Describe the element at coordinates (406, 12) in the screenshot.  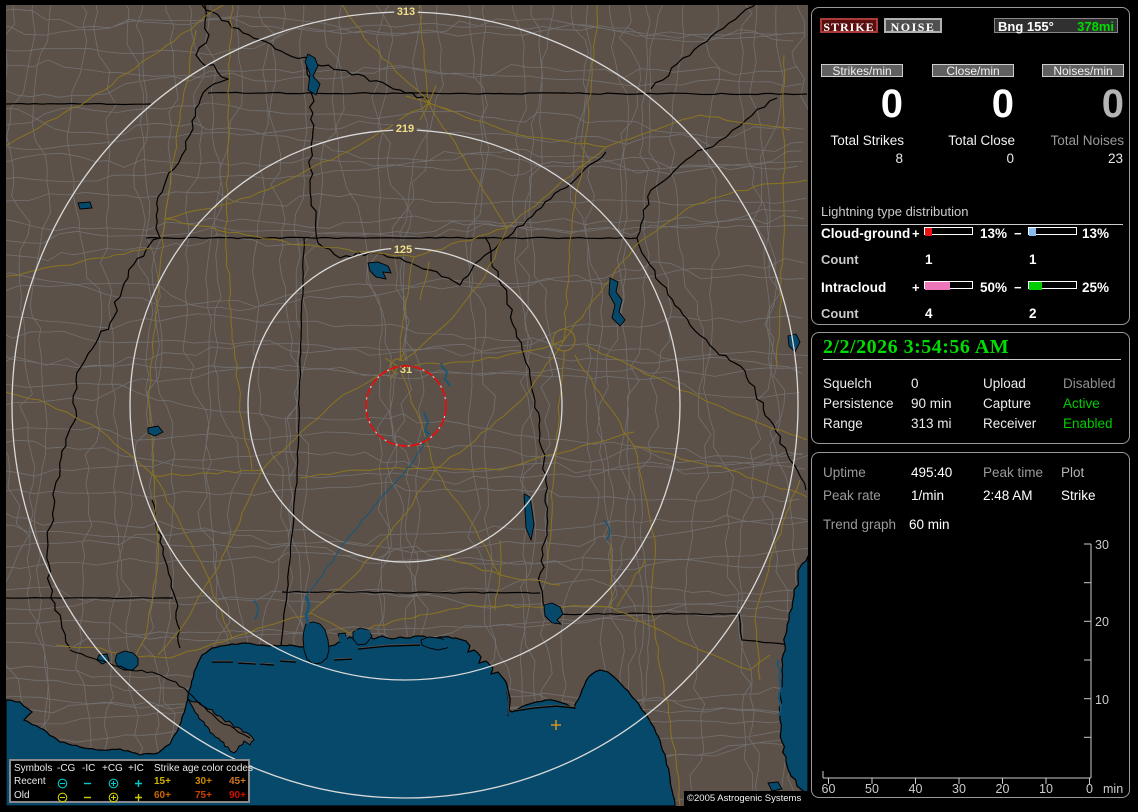
I see `svg-text: 313` at that location.